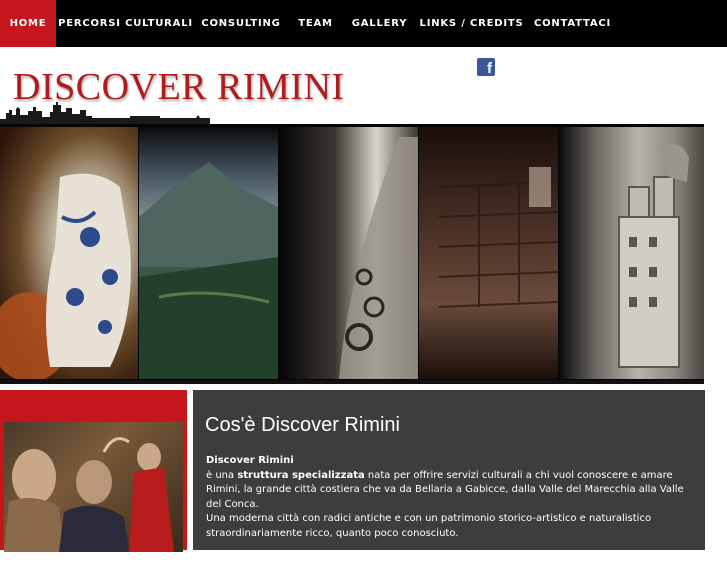  What do you see at coordinates (379, 23) in the screenshot?
I see `nav-item-gallery: GALLERY` at bounding box center [379, 23].